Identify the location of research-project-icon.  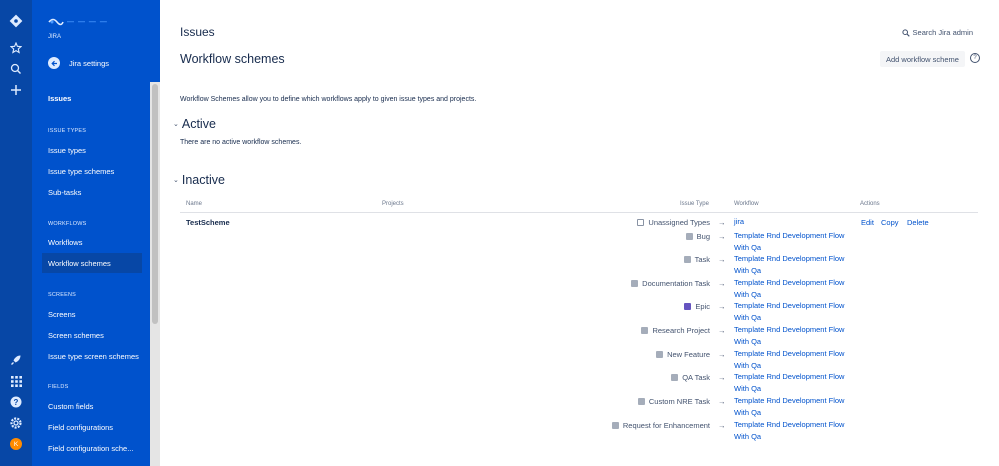
(645, 330).